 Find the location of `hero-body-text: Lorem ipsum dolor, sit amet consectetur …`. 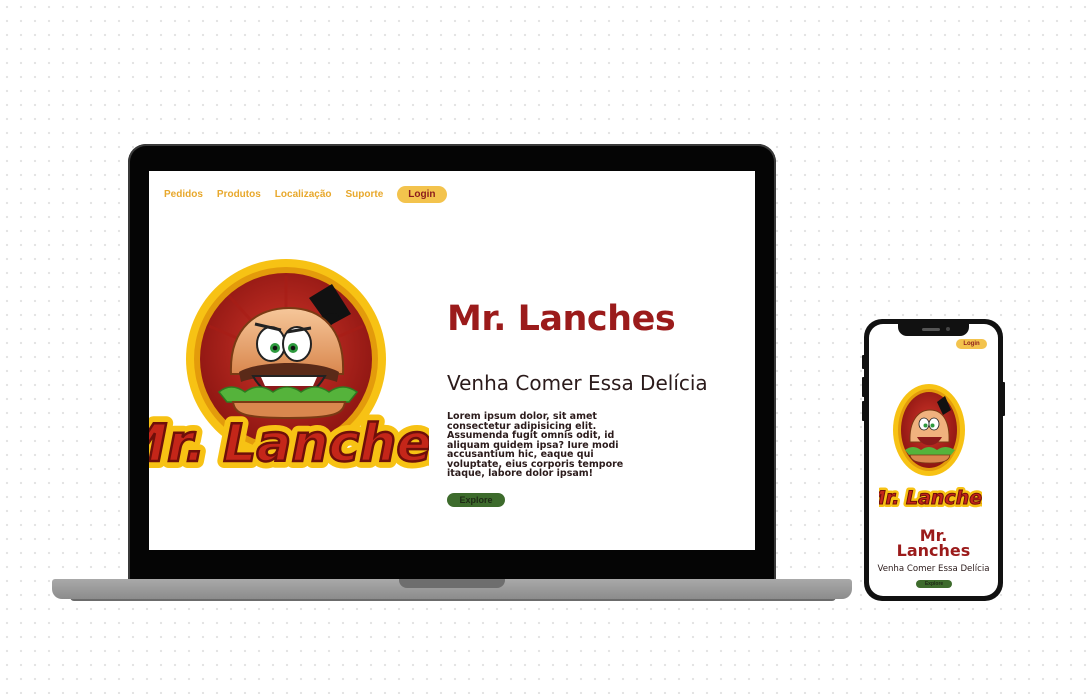

hero-body-text: Lorem ipsum dolor, sit amet consectetur … is located at coordinates (535, 445).